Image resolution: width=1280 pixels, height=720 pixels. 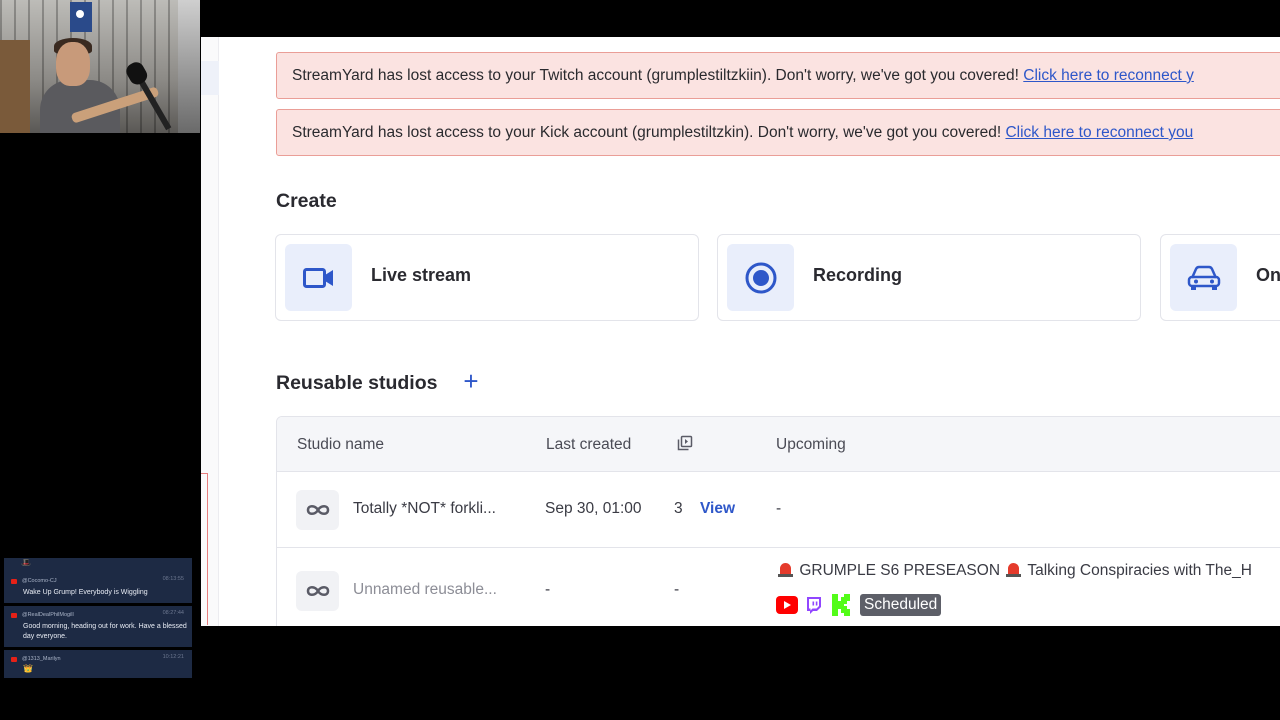 I want to click on chat-timestamp: 10:12:21, so click(x=173, y=657).